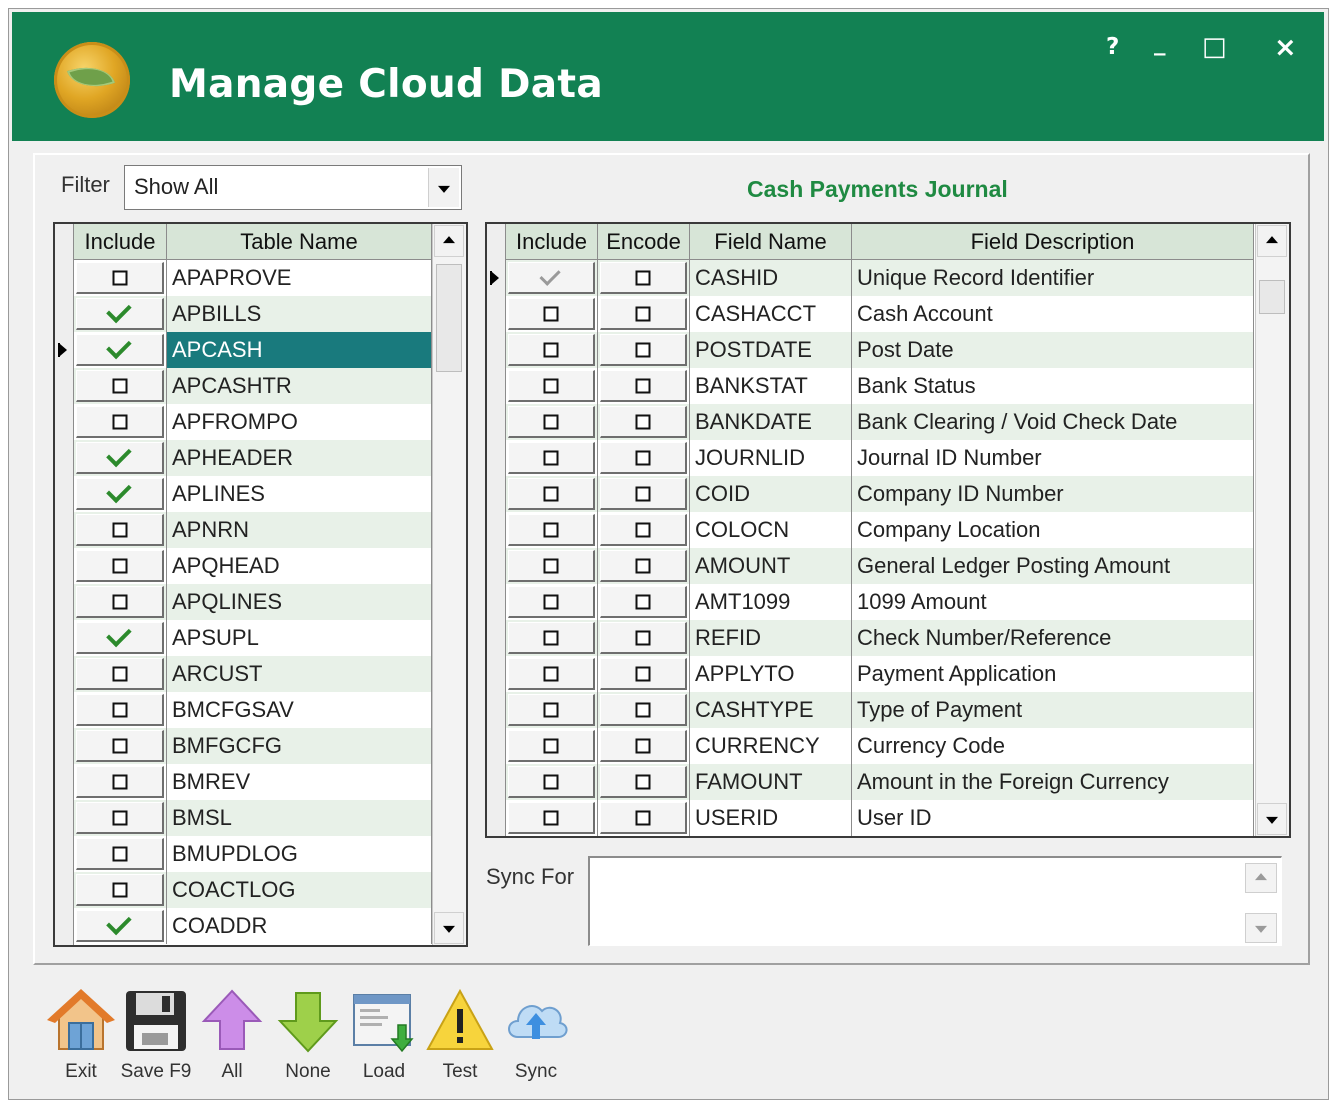  Describe the element at coordinates (299, 386) in the screenshot. I see `table-name-cell: APCASHTR` at that location.